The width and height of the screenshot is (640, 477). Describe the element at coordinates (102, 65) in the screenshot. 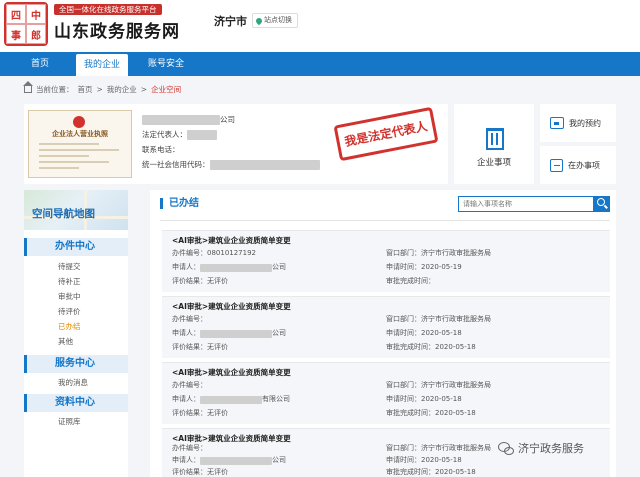

I see `nav-my-enterprise: 我的企业` at that location.